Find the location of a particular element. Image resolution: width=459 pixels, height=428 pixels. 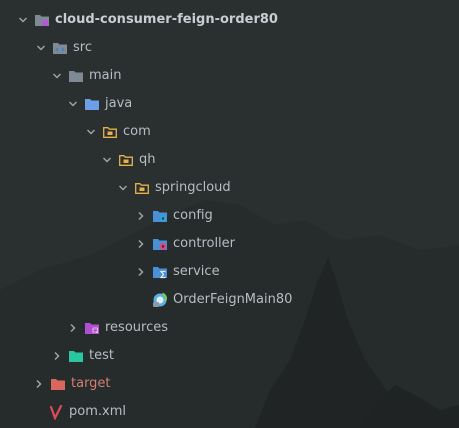

tree-label-controller: controller is located at coordinates (204, 243).